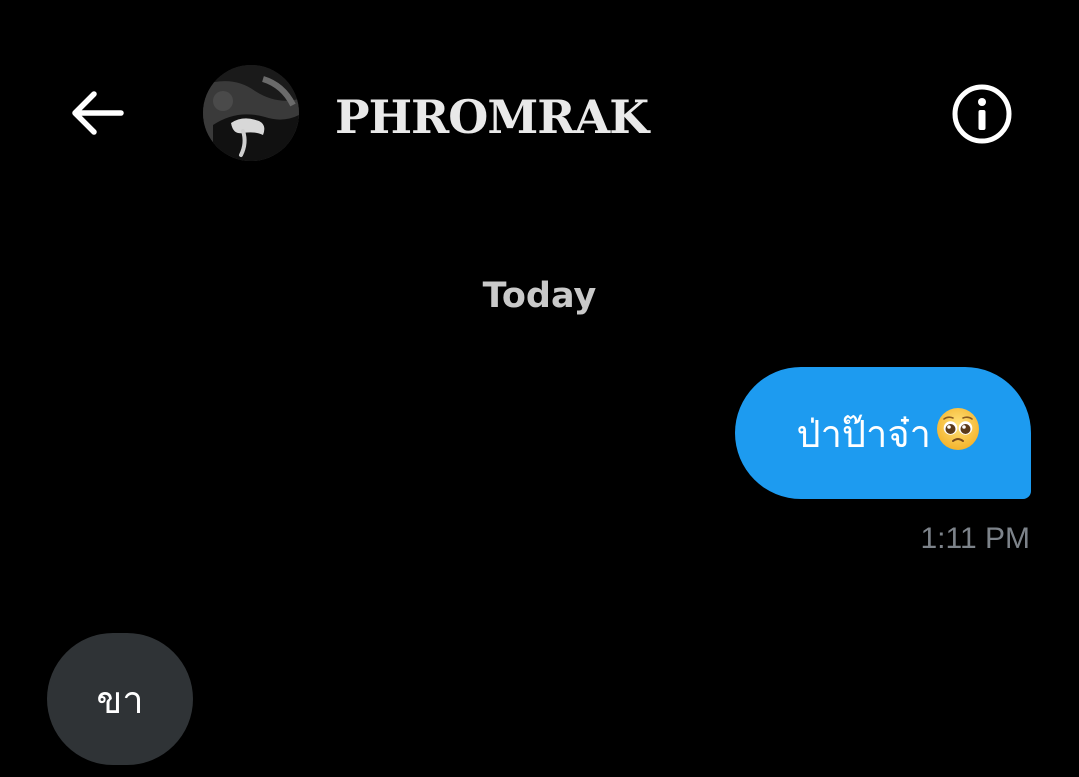  I want to click on info-circle-icon, so click(982, 114).